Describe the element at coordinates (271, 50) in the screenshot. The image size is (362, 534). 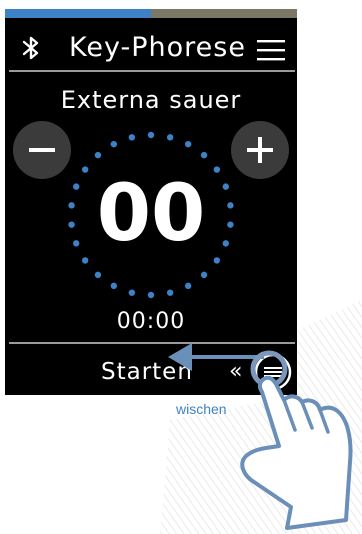
I see `hamburger-menu-icon` at that location.